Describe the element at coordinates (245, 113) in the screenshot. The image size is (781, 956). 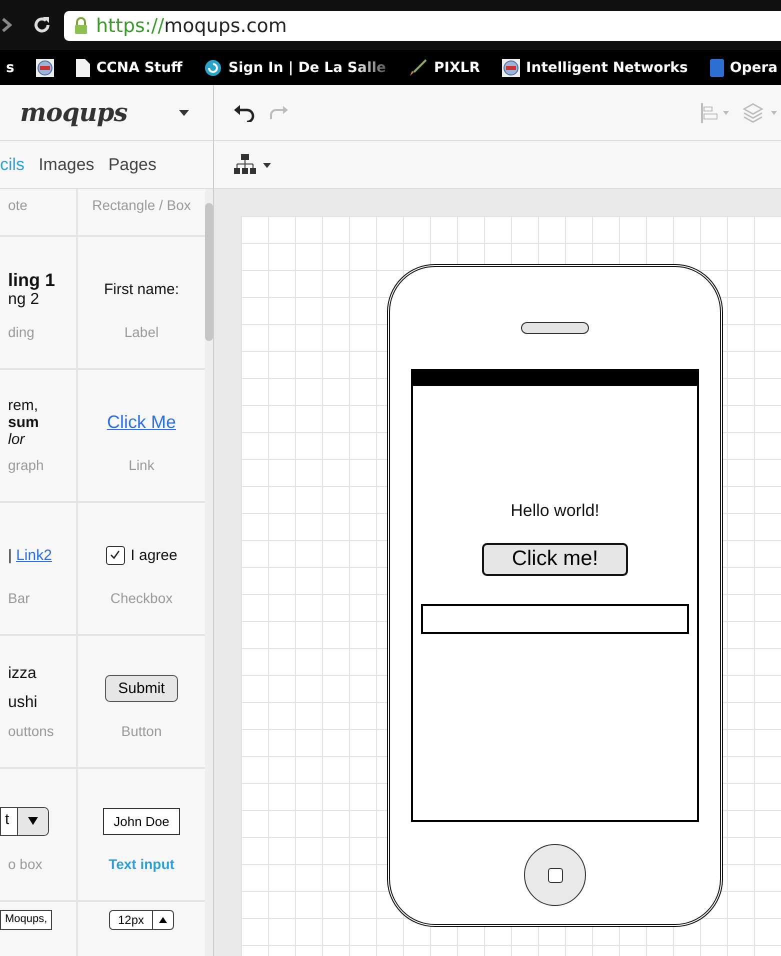
I see `undo-icon` at that location.